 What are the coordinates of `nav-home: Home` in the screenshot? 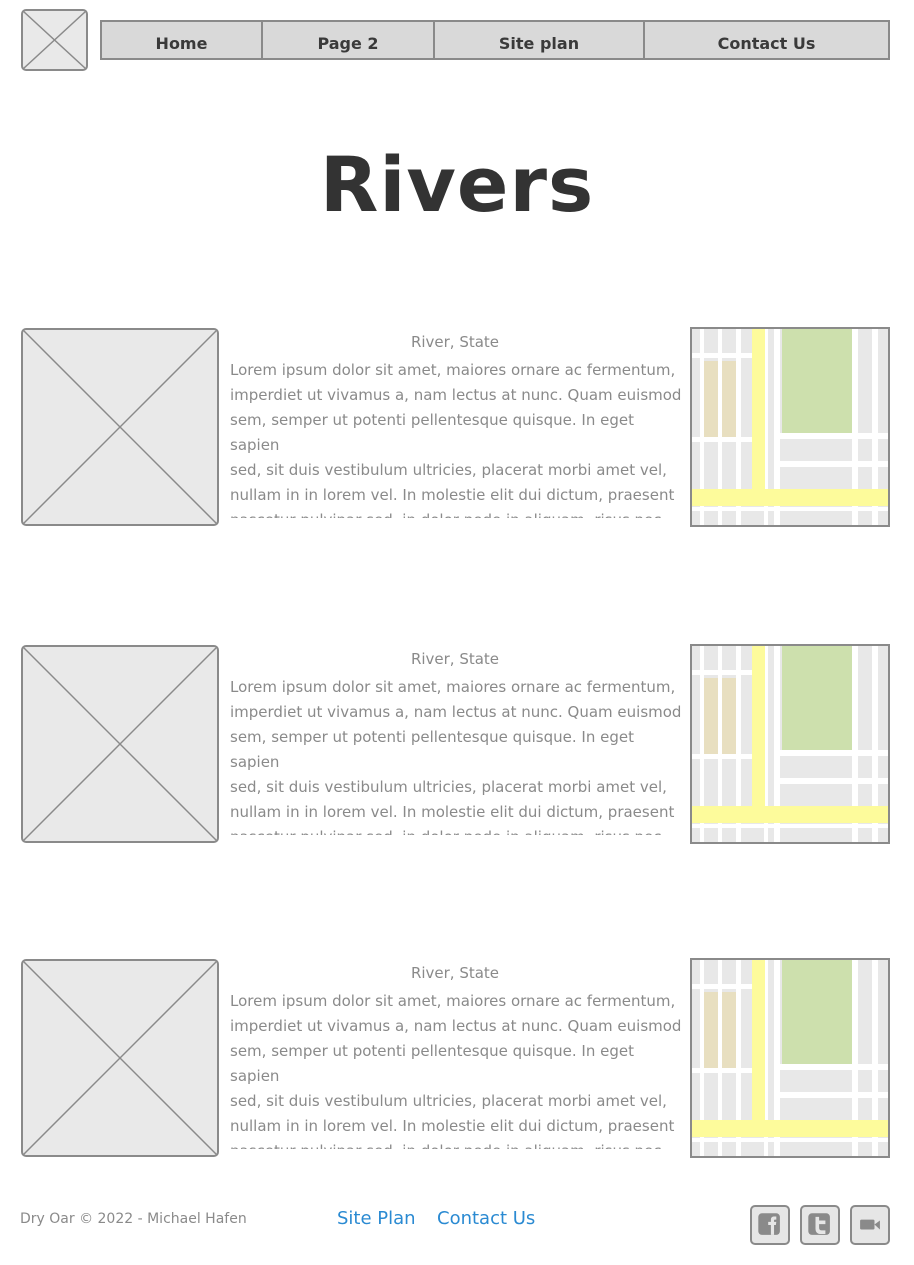 It's located at (182, 40).